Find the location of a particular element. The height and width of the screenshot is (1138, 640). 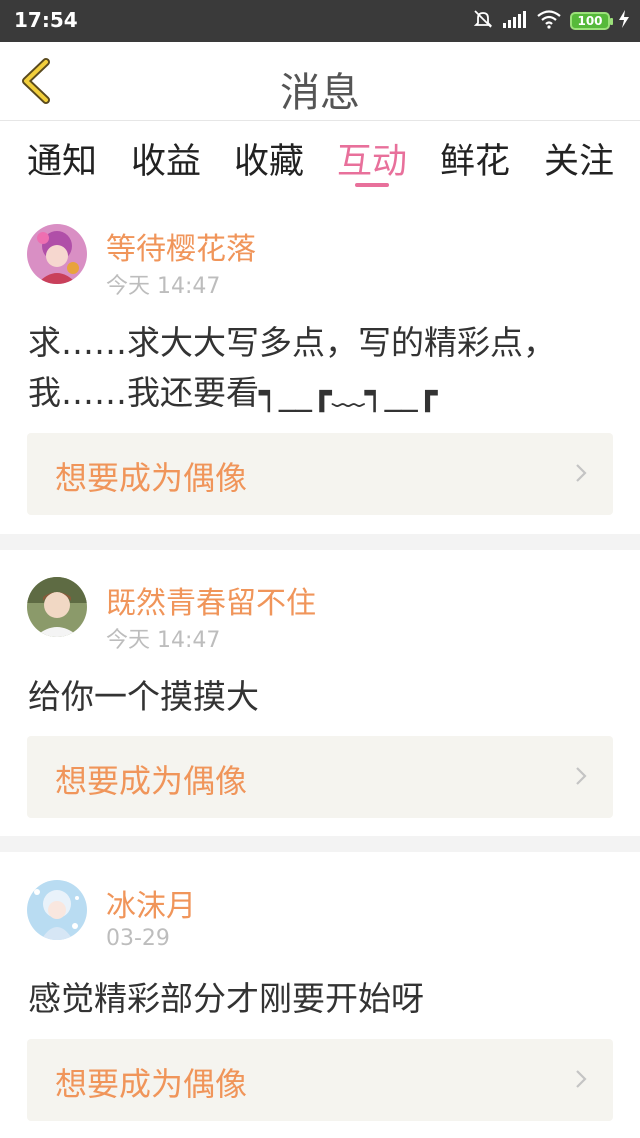

username: 冰沫月 is located at coordinates (151, 903).